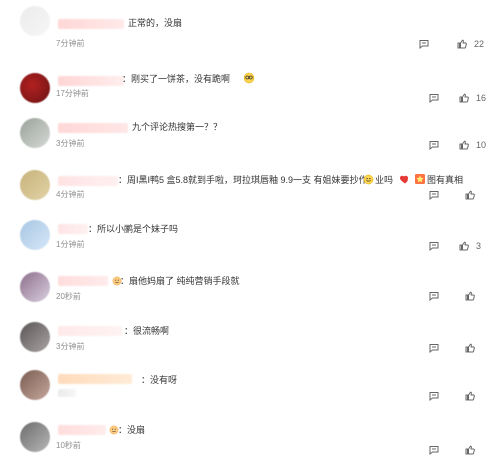  What do you see at coordinates (405, 181) in the screenshot?
I see `heart-emoji-icon` at bounding box center [405, 181].